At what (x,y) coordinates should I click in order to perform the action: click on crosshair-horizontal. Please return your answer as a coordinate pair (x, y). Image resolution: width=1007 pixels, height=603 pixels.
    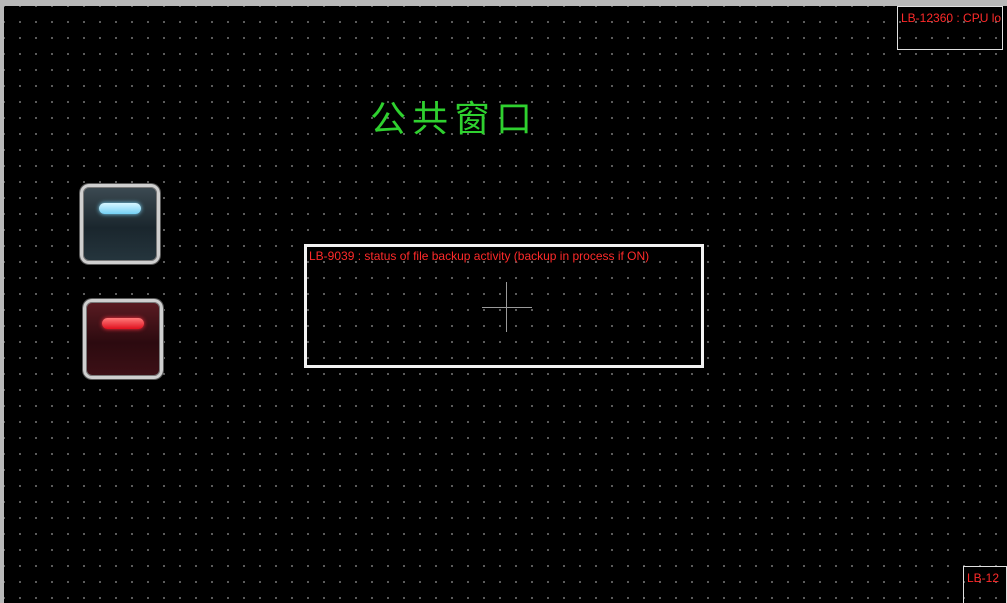
    Looking at the image, I should click on (507, 307).